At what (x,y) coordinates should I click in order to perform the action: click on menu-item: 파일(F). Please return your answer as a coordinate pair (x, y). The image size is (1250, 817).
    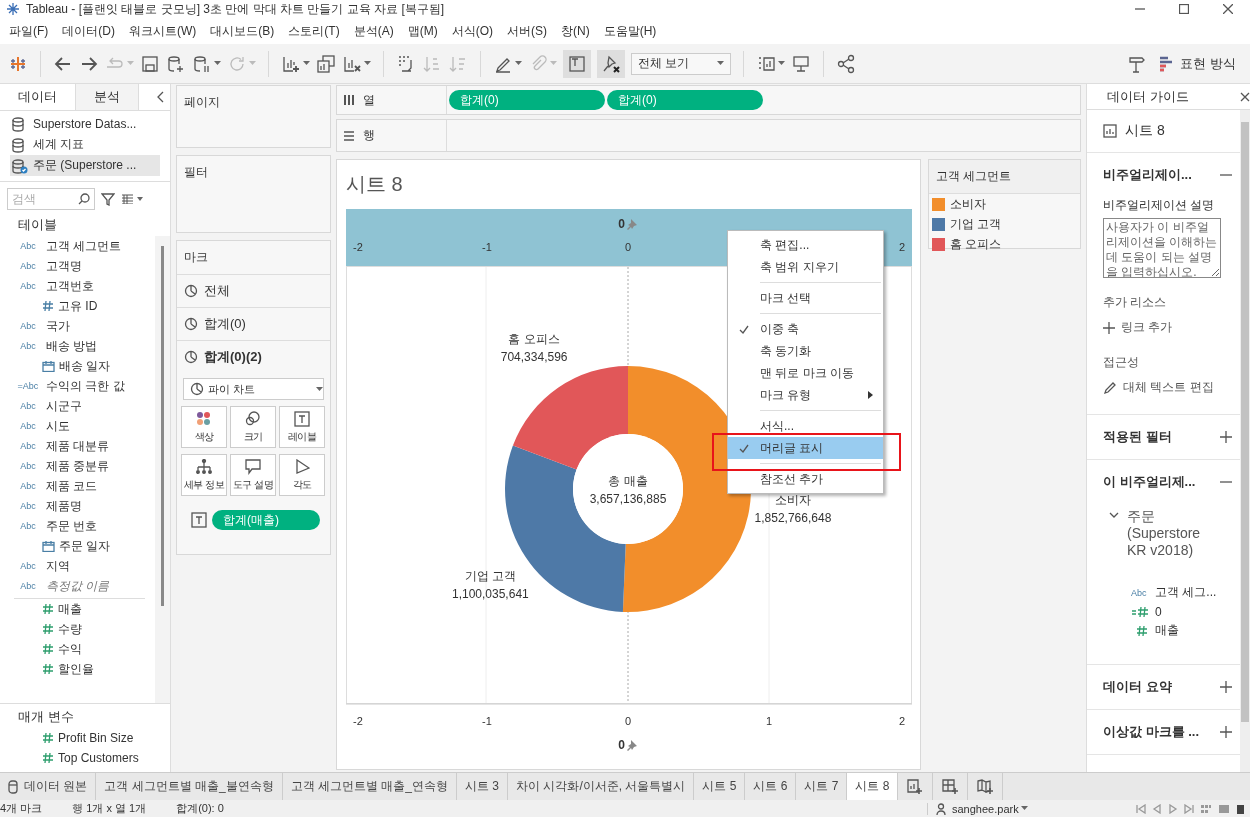
    Looking at the image, I should click on (29, 31).